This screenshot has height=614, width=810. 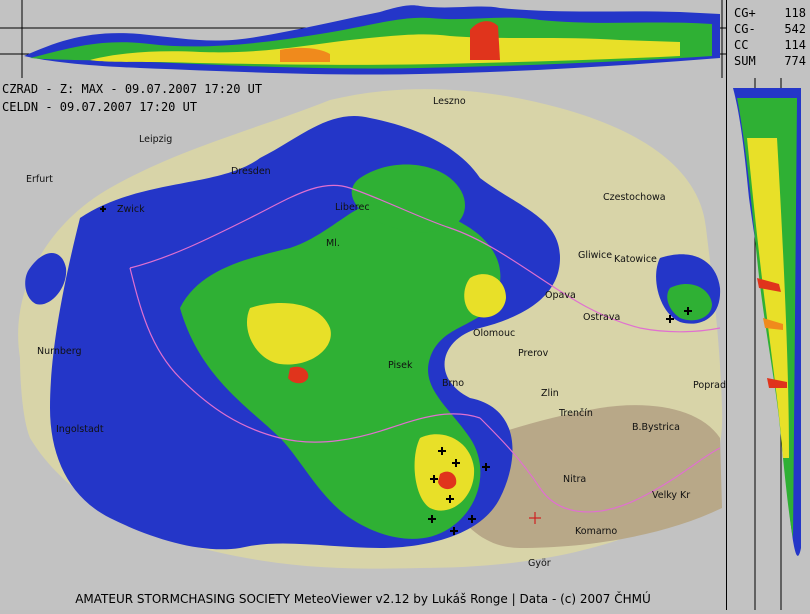 I want to click on top-cross-section-panel, so click(x=363, y=39).